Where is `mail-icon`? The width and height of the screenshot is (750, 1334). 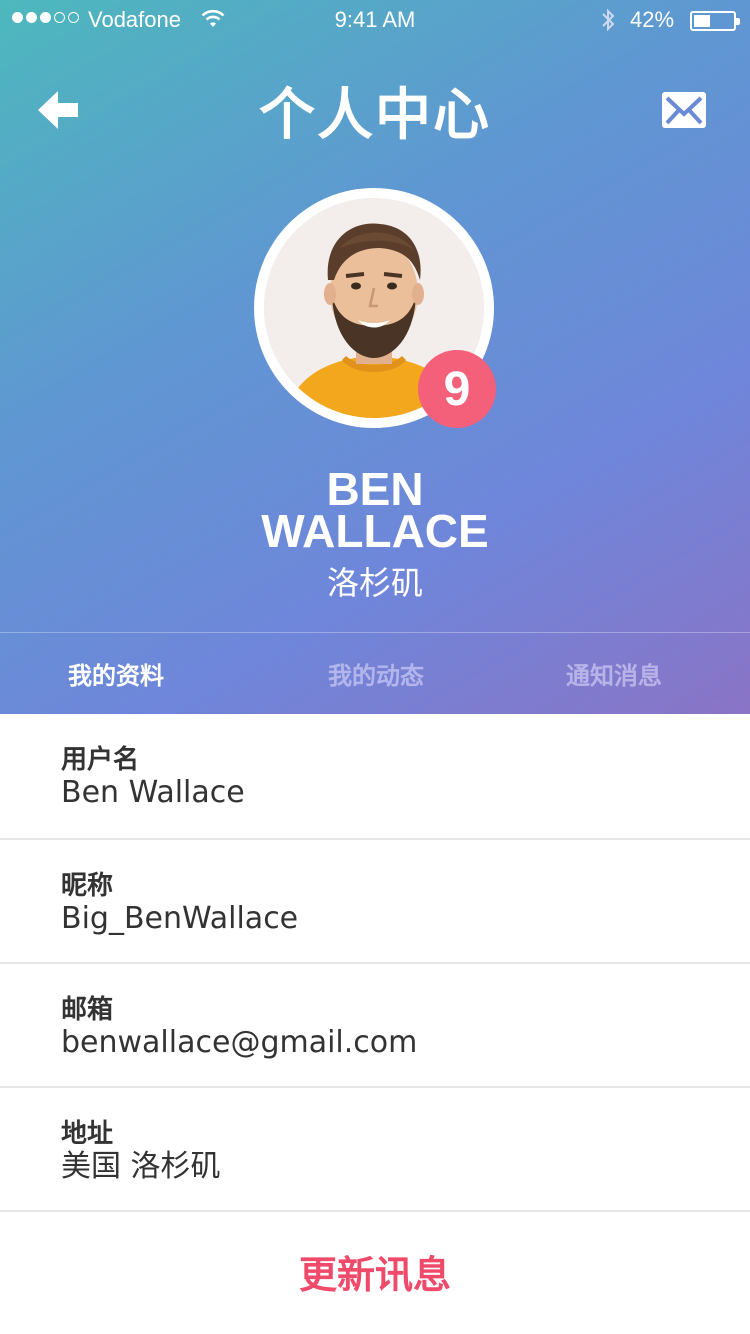 mail-icon is located at coordinates (684, 110).